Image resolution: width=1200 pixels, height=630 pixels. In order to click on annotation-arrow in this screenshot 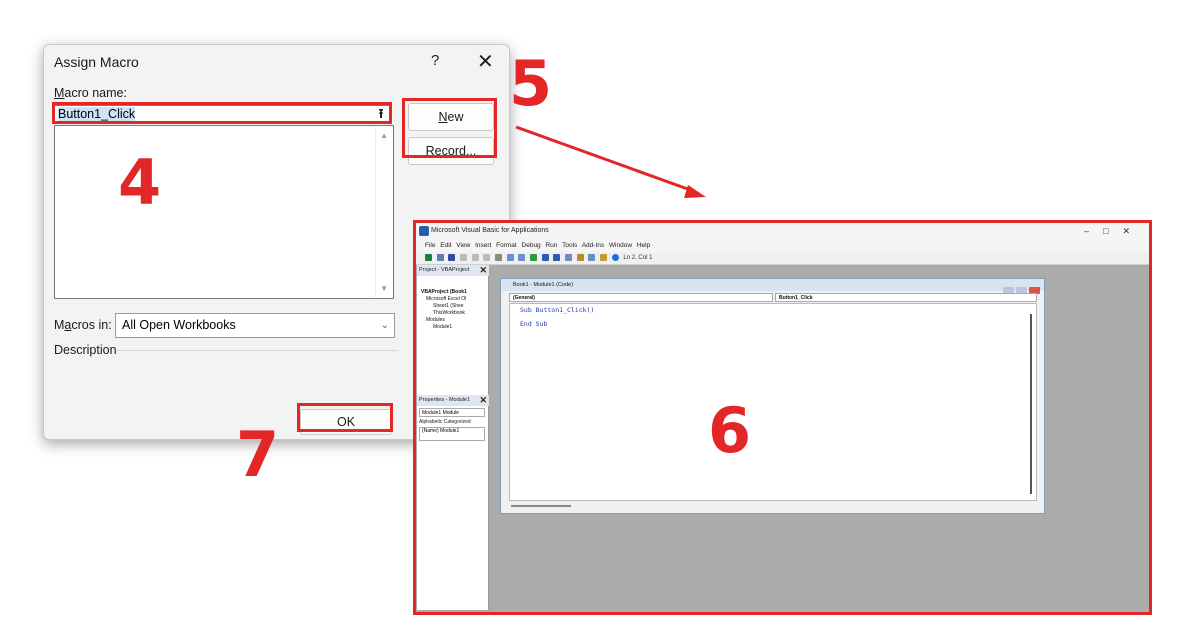, I will do `click(610, 161)`.